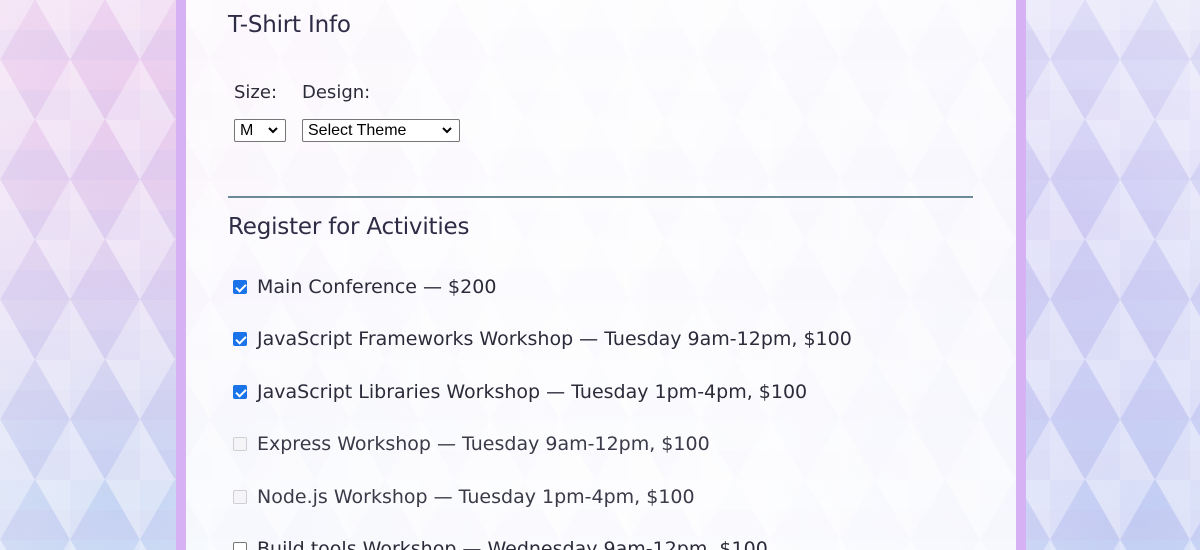 The image size is (1200, 550). Describe the element at coordinates (256, 92) in the screenshot. I see `size-label: Size:` at that location.